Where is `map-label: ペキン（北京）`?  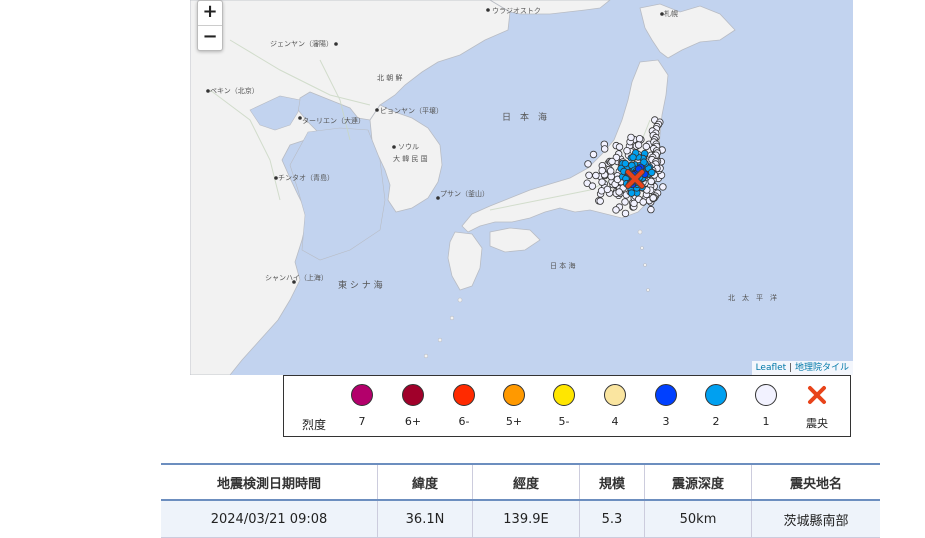 map-label: ペキン（北京） is located at coordinates (234, 90).